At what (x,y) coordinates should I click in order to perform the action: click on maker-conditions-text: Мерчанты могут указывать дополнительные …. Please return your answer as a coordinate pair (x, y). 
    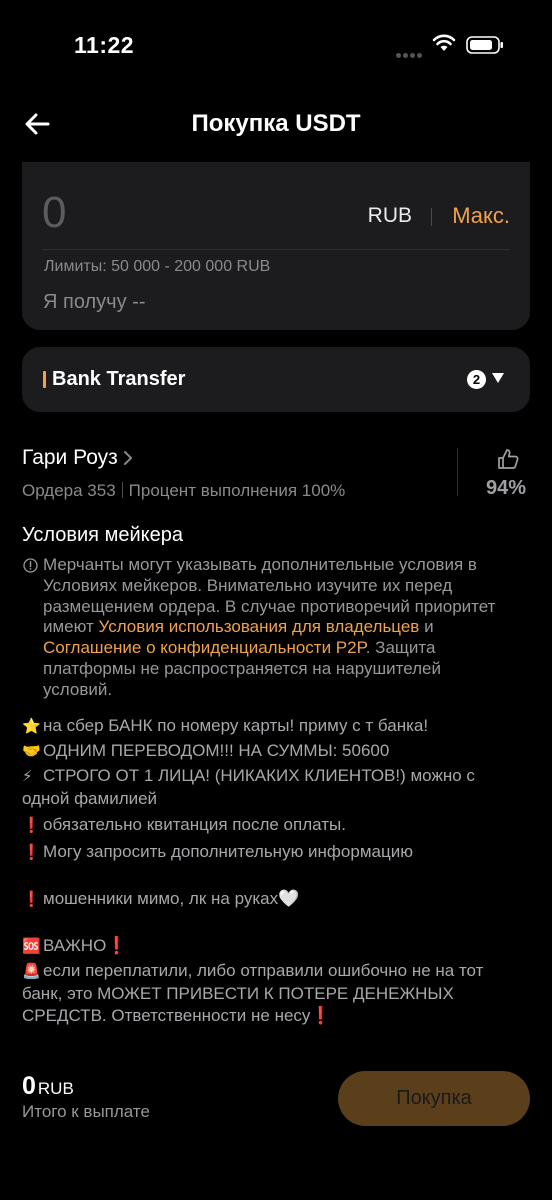
    Looking at the image, I should click on (278, 628).